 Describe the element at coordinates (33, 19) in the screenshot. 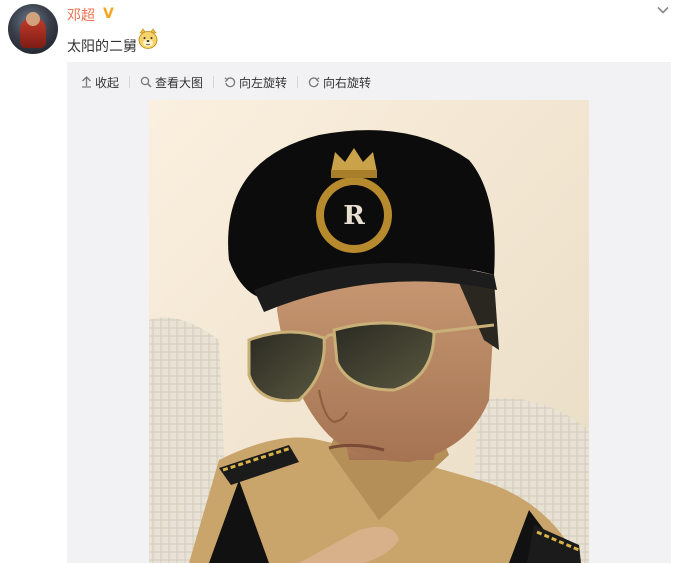

I see `avatar-head` at that location.